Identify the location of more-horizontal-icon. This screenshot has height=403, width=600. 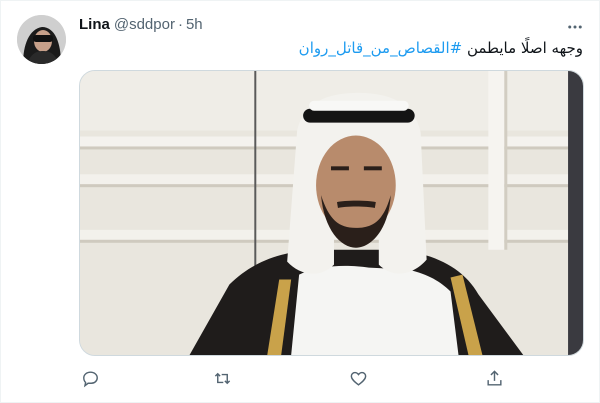
(575, 27).